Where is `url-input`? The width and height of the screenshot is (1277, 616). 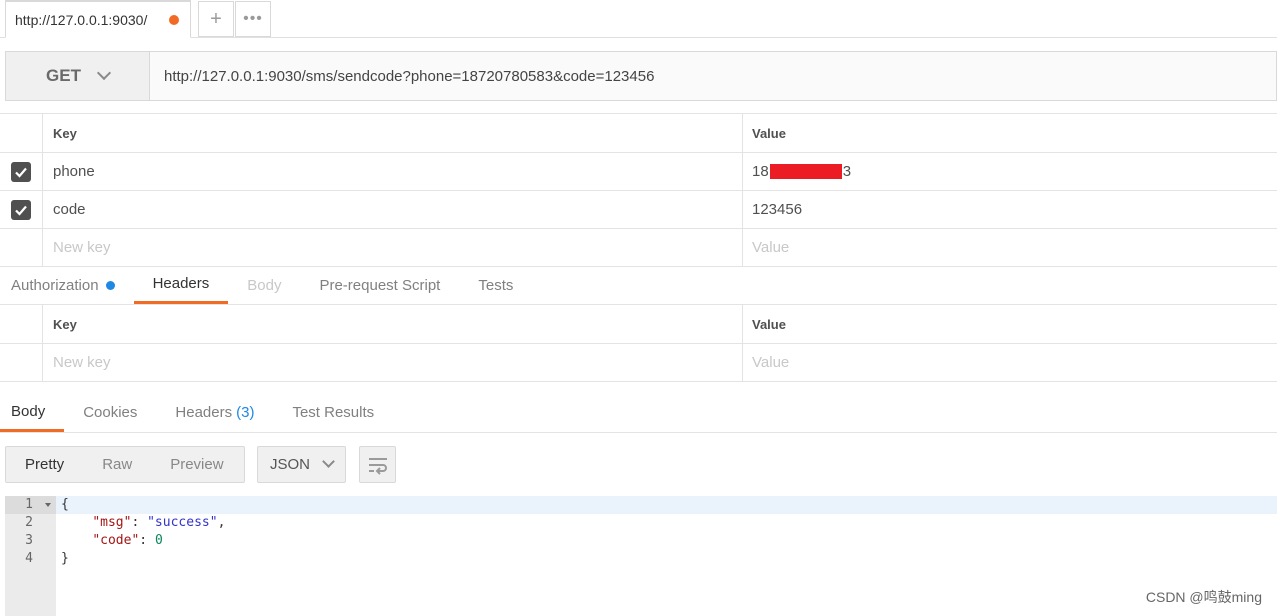
url-input is located at coordinates (713, 76).